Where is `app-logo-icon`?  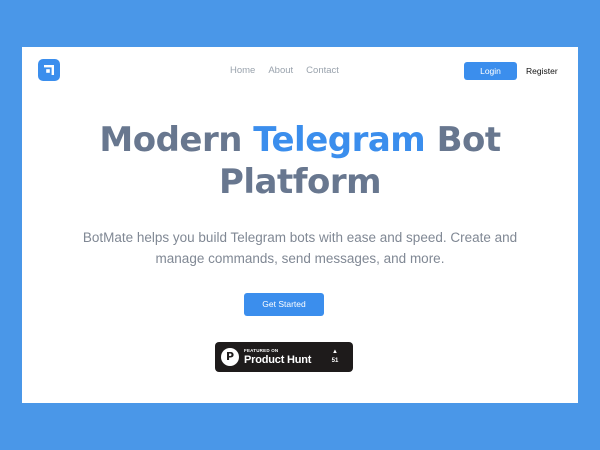
app-logo-icon is located at coordinates (49, 70).